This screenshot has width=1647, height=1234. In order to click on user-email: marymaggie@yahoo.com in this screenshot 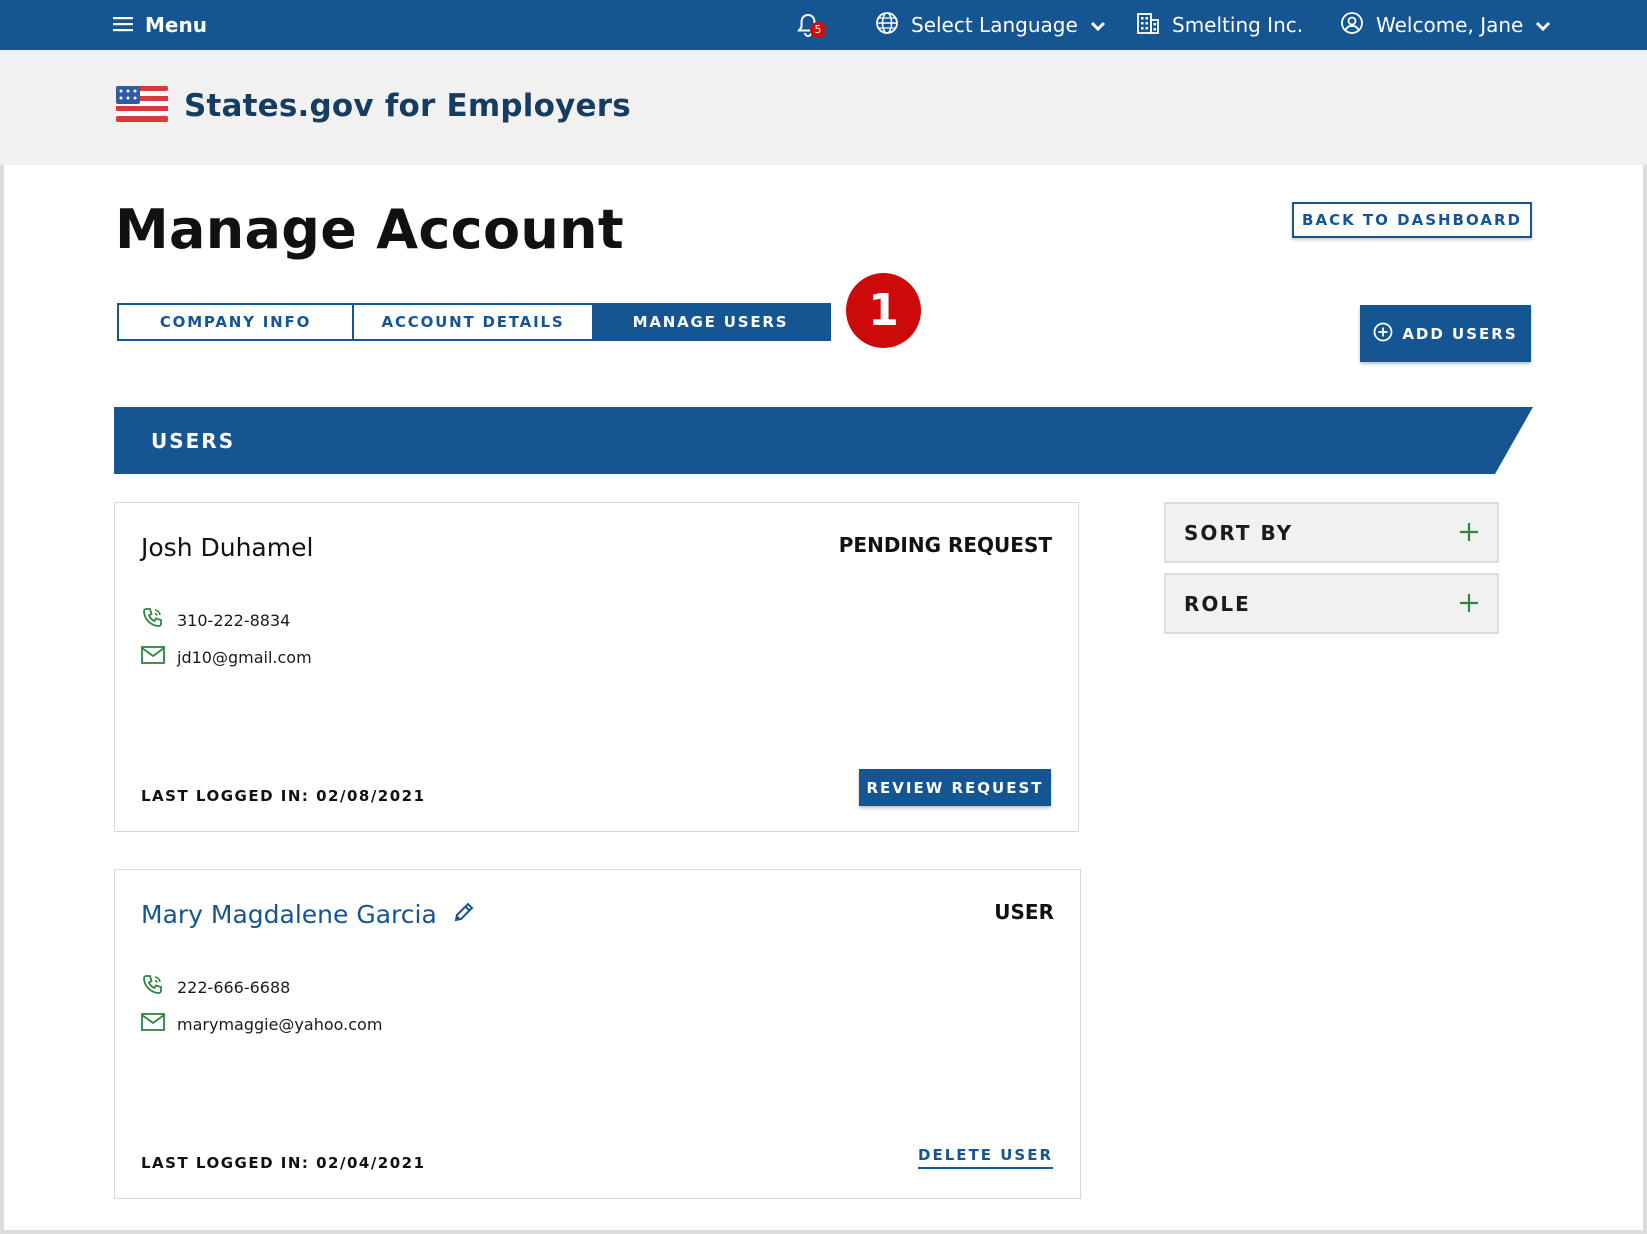, I will do `click(261, 1024)`.